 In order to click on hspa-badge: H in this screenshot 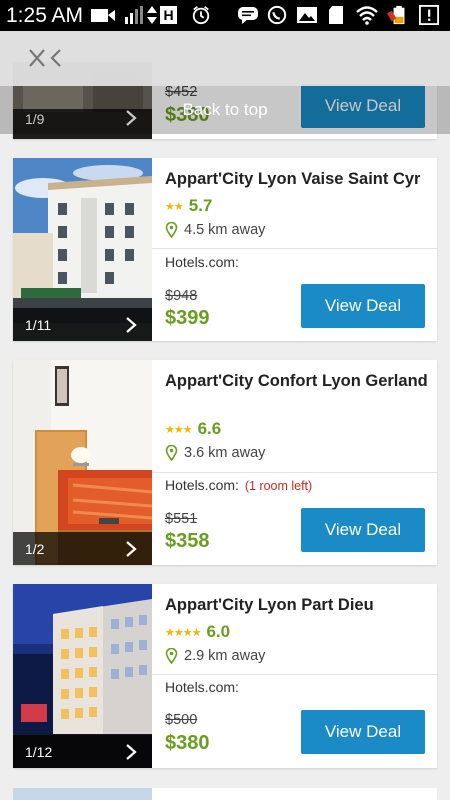, I will do `click(168, 15)`.